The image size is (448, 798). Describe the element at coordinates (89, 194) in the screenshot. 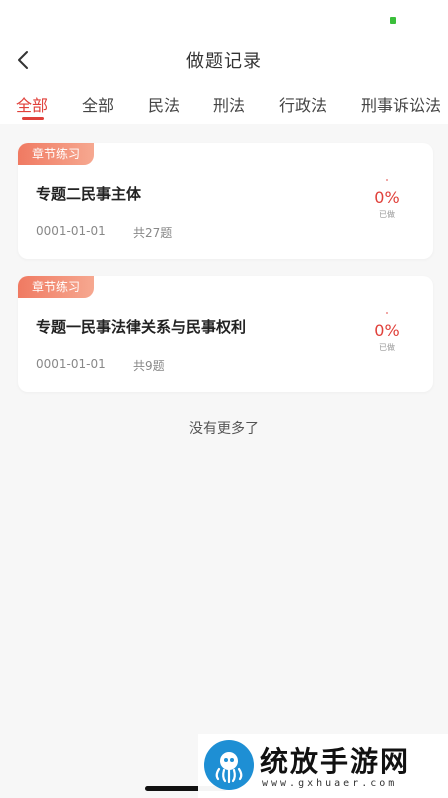

I see `record-title: 专题二民事主体` at that location.